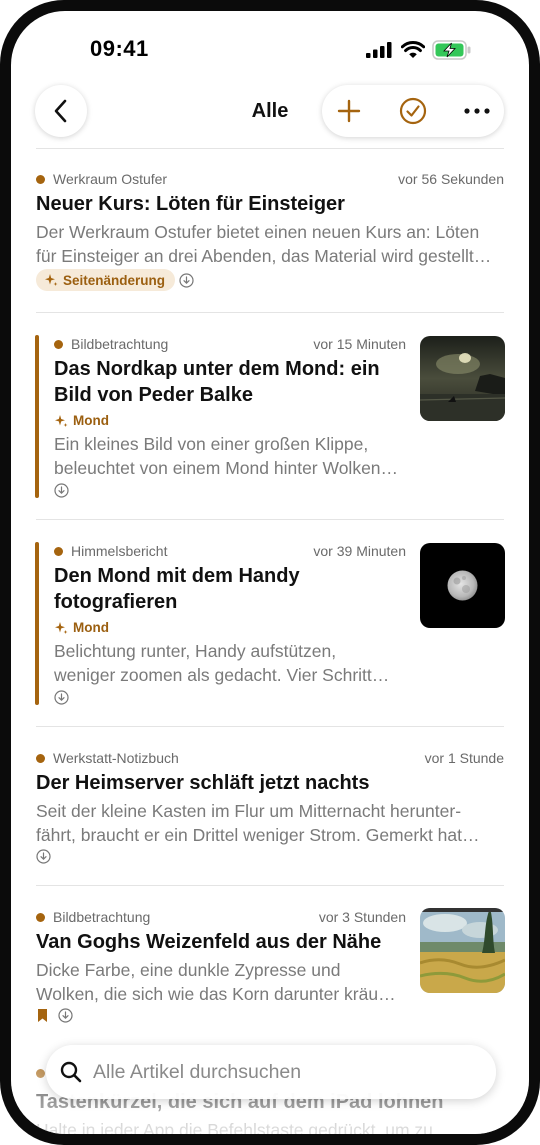  I want to click on ellipsis-icon, so click(477, 111).